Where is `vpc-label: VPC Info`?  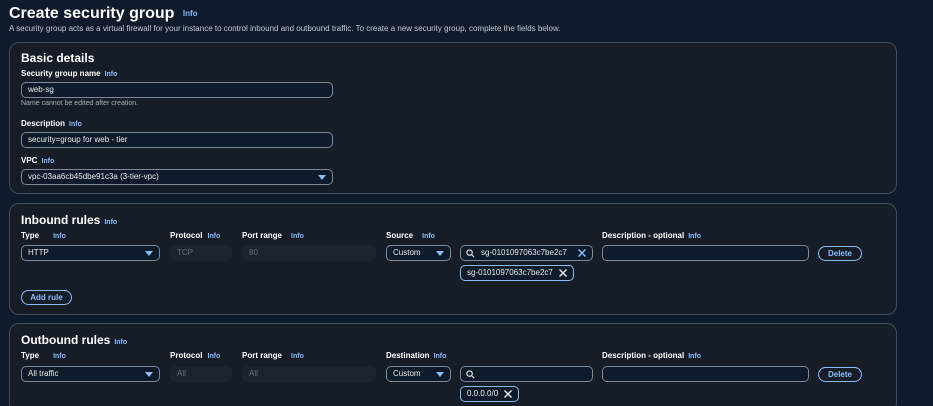
vpc-label: VPC Info is located at coordinates (37, 160).